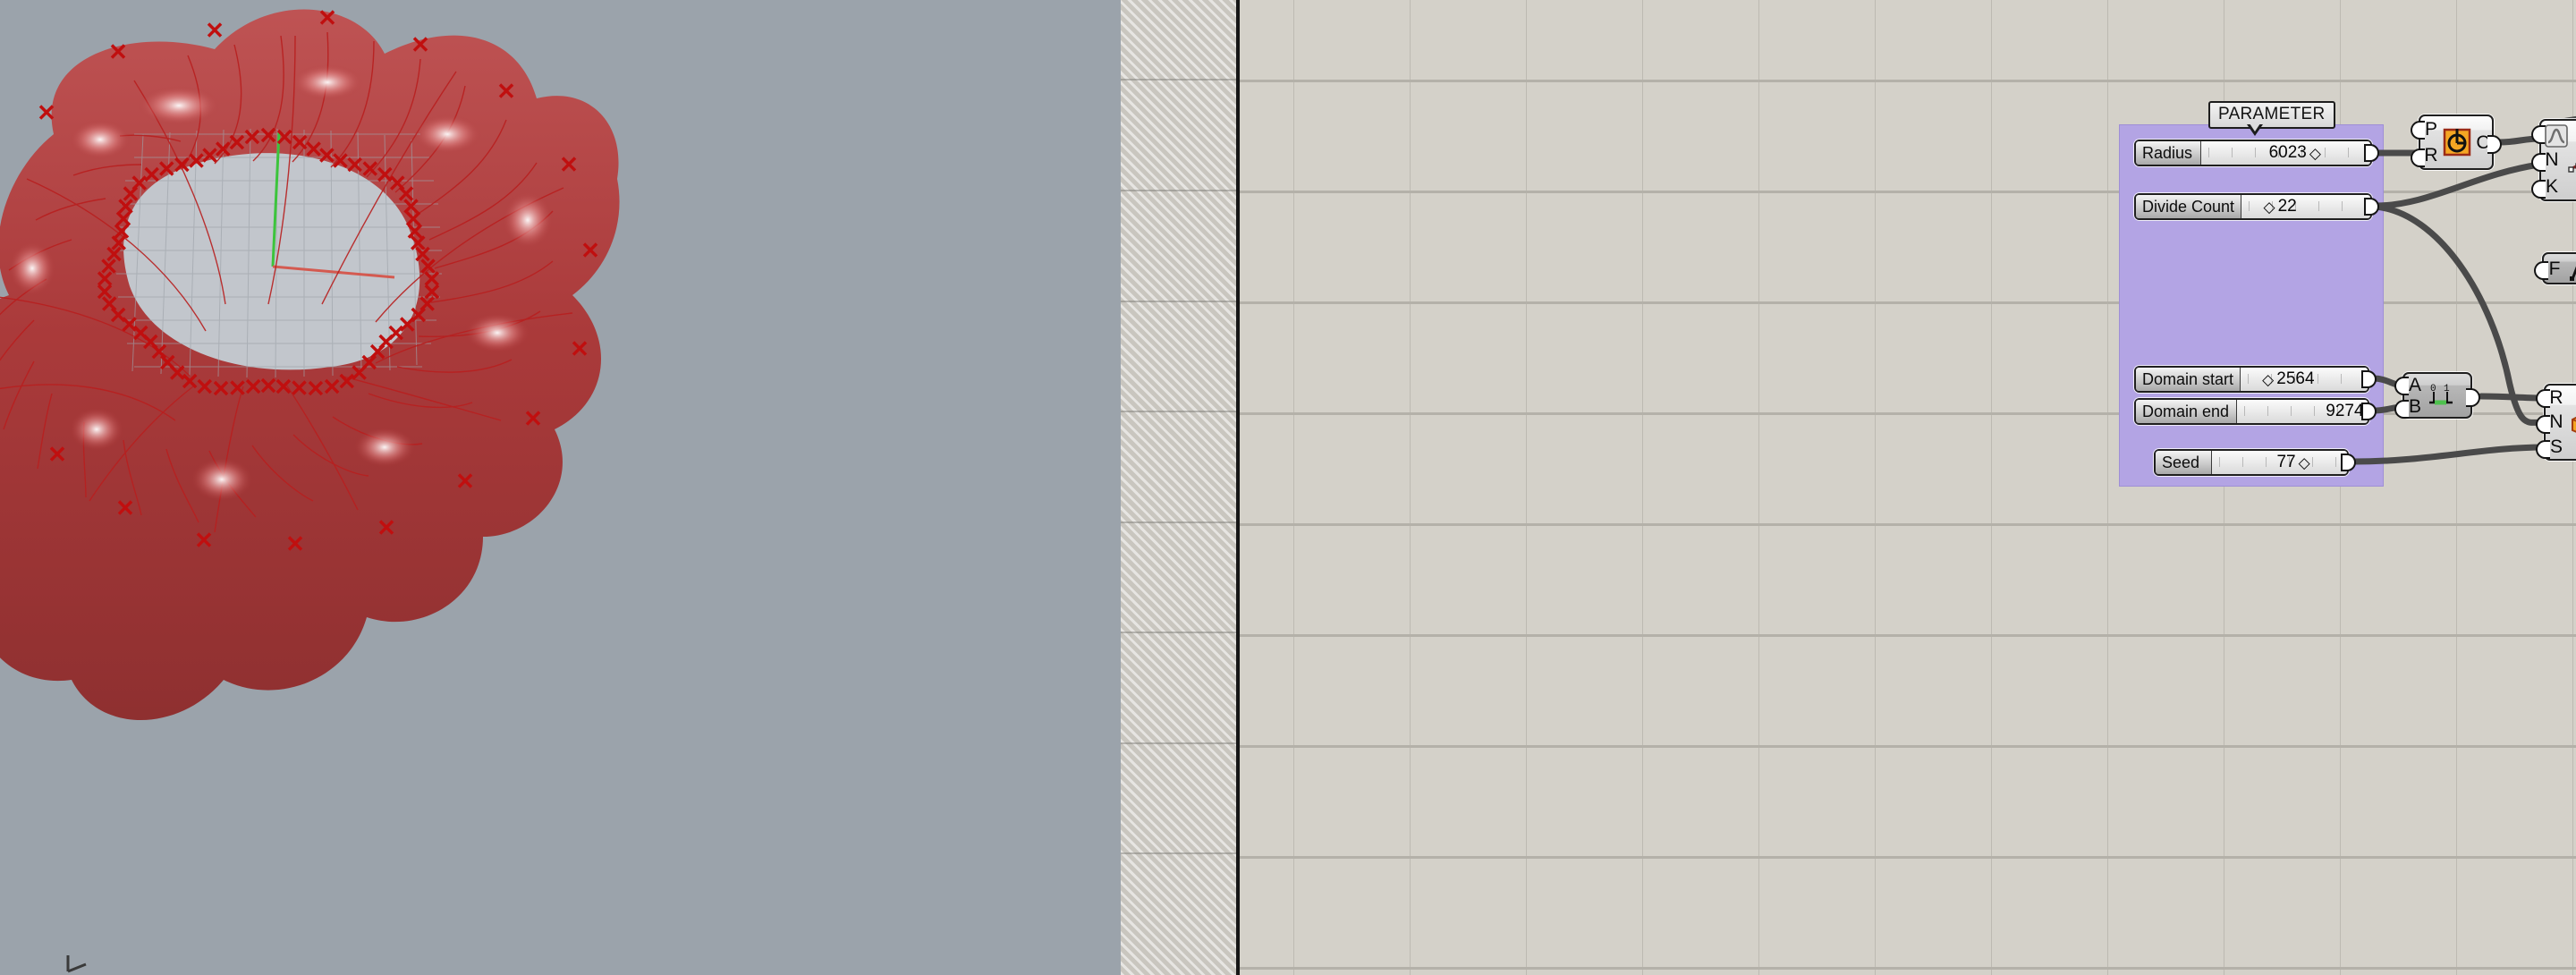 The width and height of the screenshot is (2576, 975). What do you see at coordinates (2473, 397) in the screenshot?
I see `construct-domain-component-port-out-i` at bounding box center [2473, 397].